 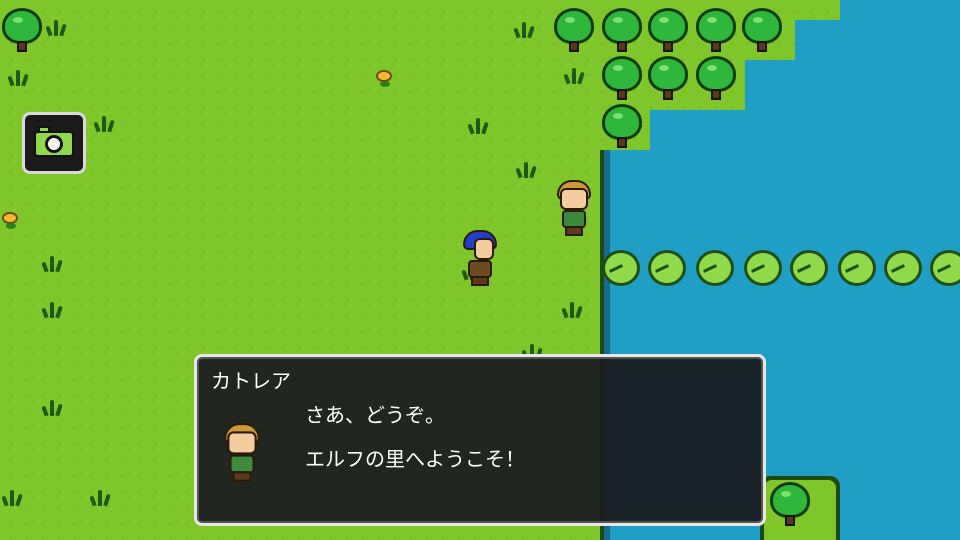 What do you see at coordinates (574, 209) in the screenshot?
I see `elf-npc-cattleya` at bounding box center [574, 209].